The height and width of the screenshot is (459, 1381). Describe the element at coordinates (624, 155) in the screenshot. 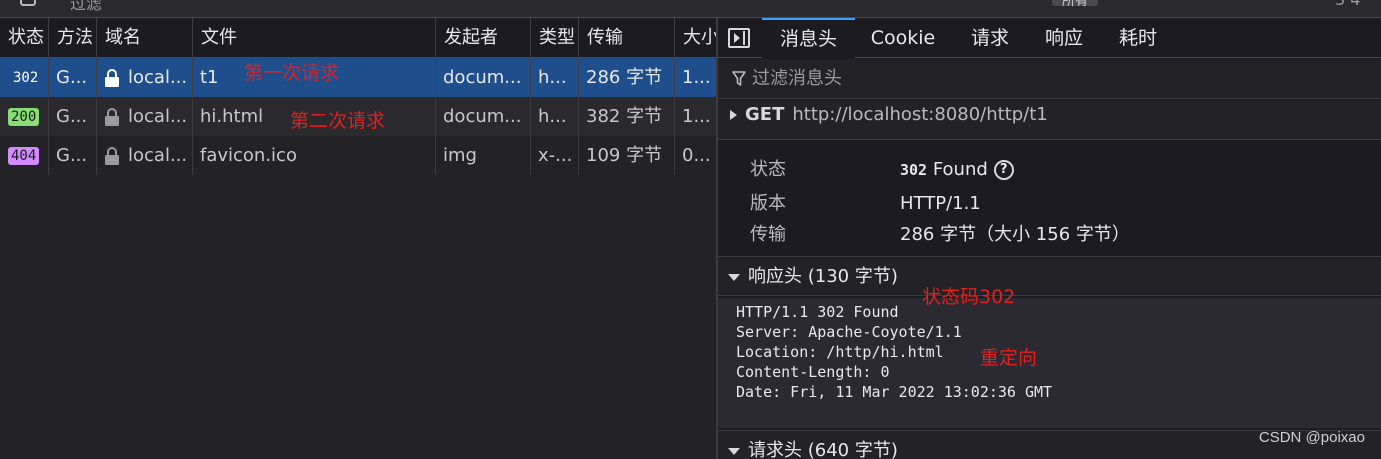

I see `request-transferred: 109 字节` at that location.